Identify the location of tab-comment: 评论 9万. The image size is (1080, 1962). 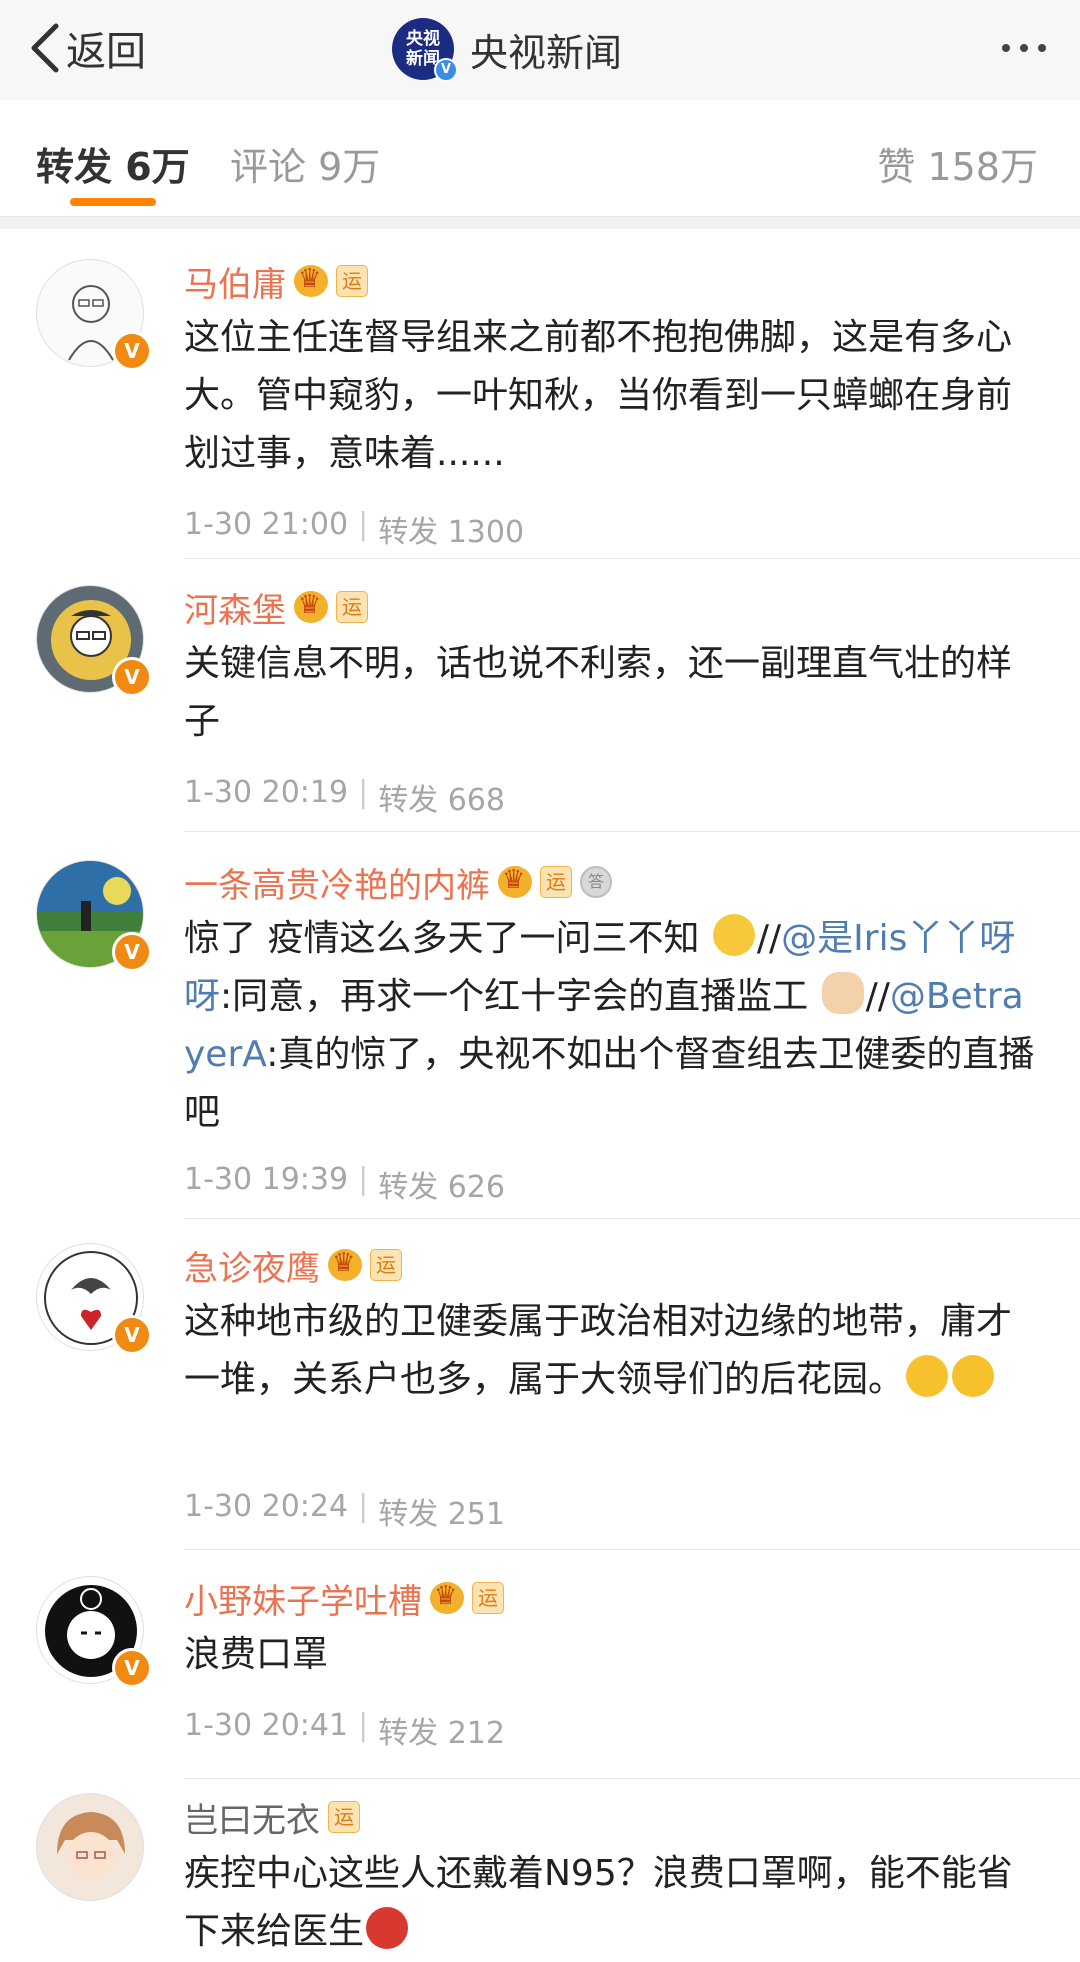
(305, 163).